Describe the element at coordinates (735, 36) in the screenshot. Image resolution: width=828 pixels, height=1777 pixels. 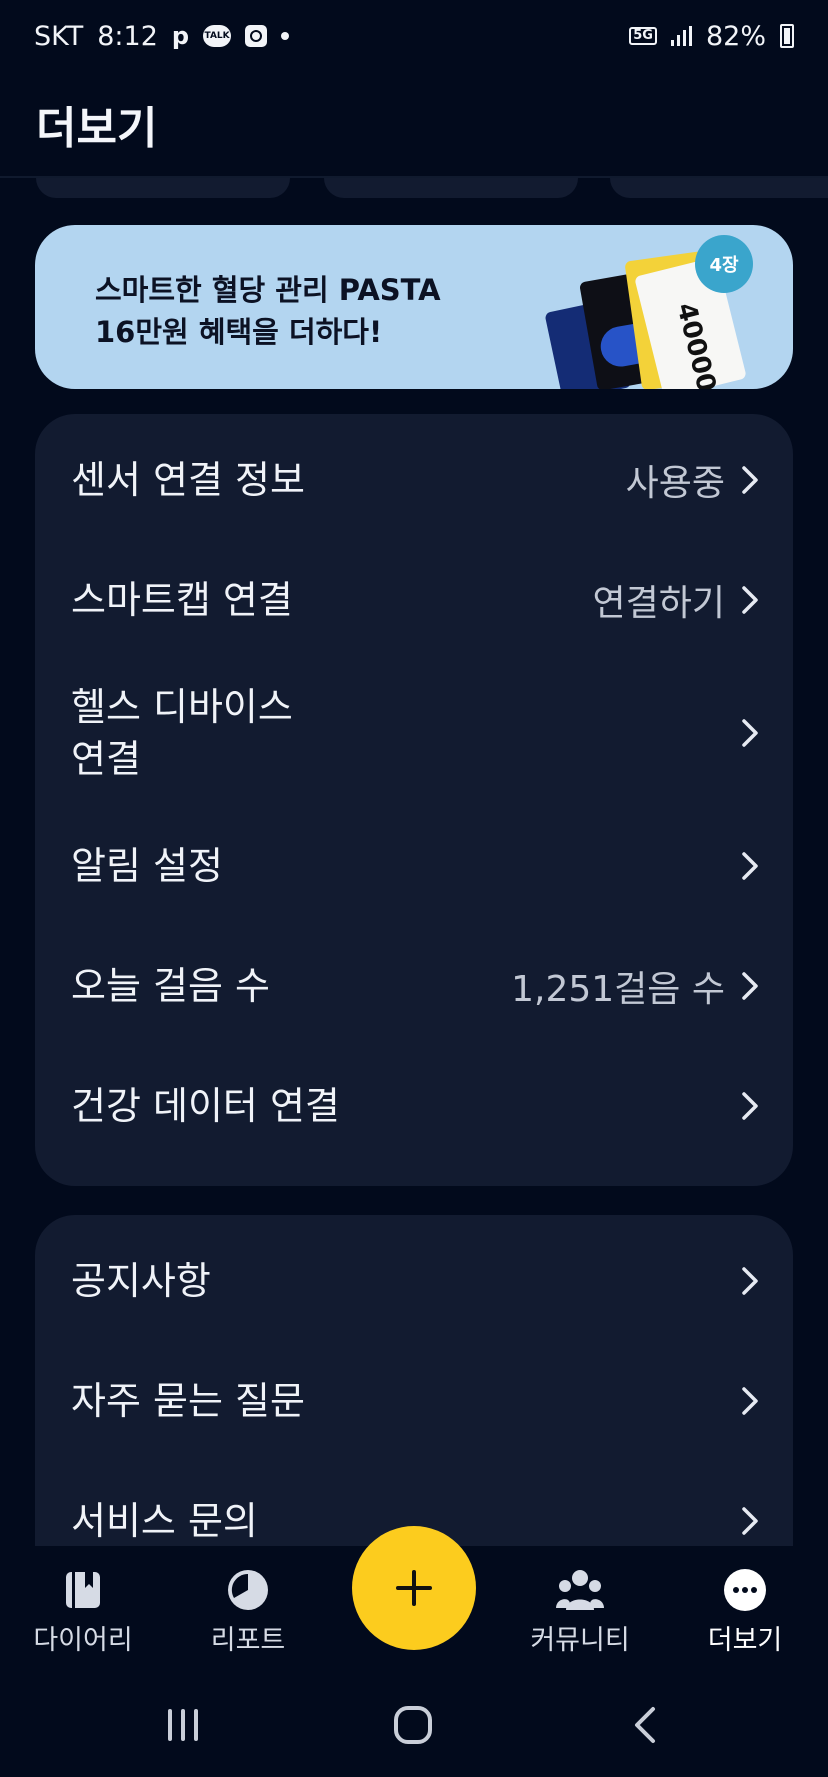
I see `battery-percent: 82%` at that location.